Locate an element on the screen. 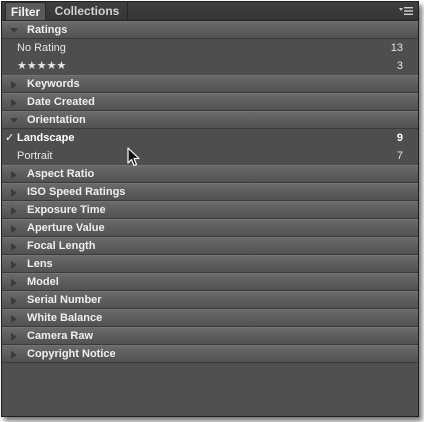 This screenshot has height=422, width=424. section-header-label: Copyright Notice is located at coordinates (71, 354).